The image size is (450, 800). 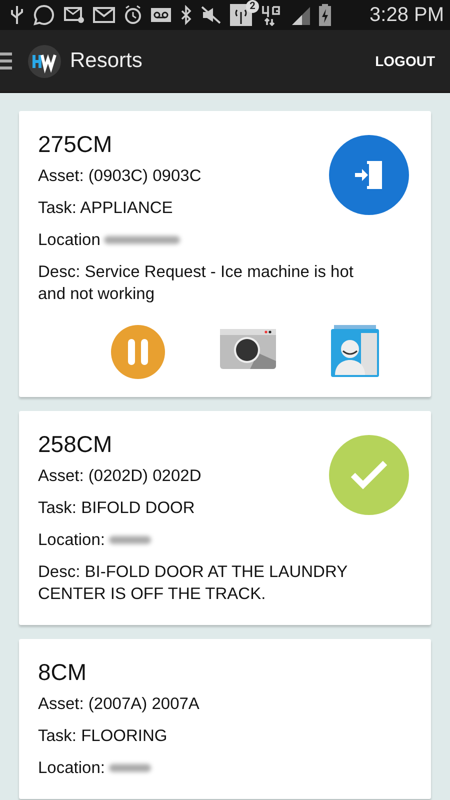 I want to click on asset-text: Asset: (0903C) 0903C, so click(x=120, y=176).